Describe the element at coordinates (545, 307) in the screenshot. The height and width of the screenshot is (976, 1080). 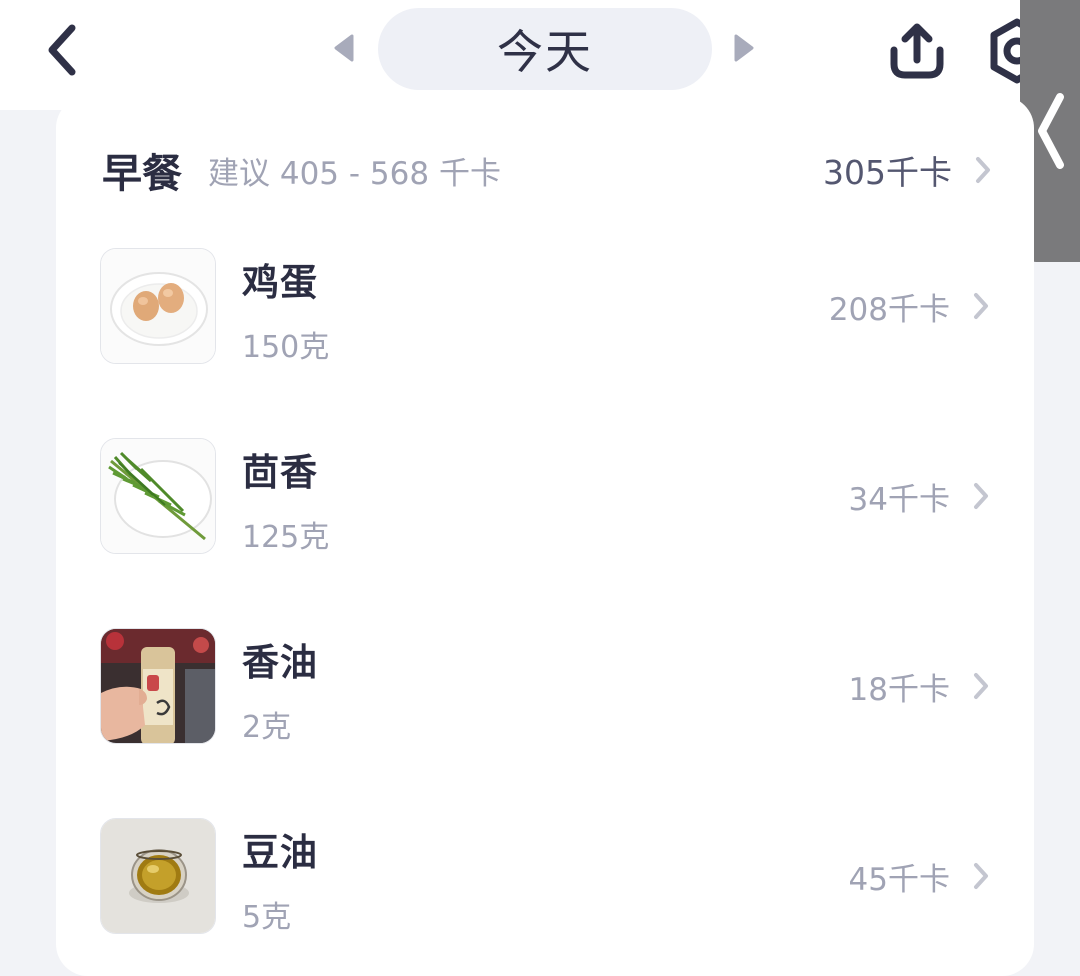
I see `food-row-egg: 鸡蛋 150克 208千卡` at that location.